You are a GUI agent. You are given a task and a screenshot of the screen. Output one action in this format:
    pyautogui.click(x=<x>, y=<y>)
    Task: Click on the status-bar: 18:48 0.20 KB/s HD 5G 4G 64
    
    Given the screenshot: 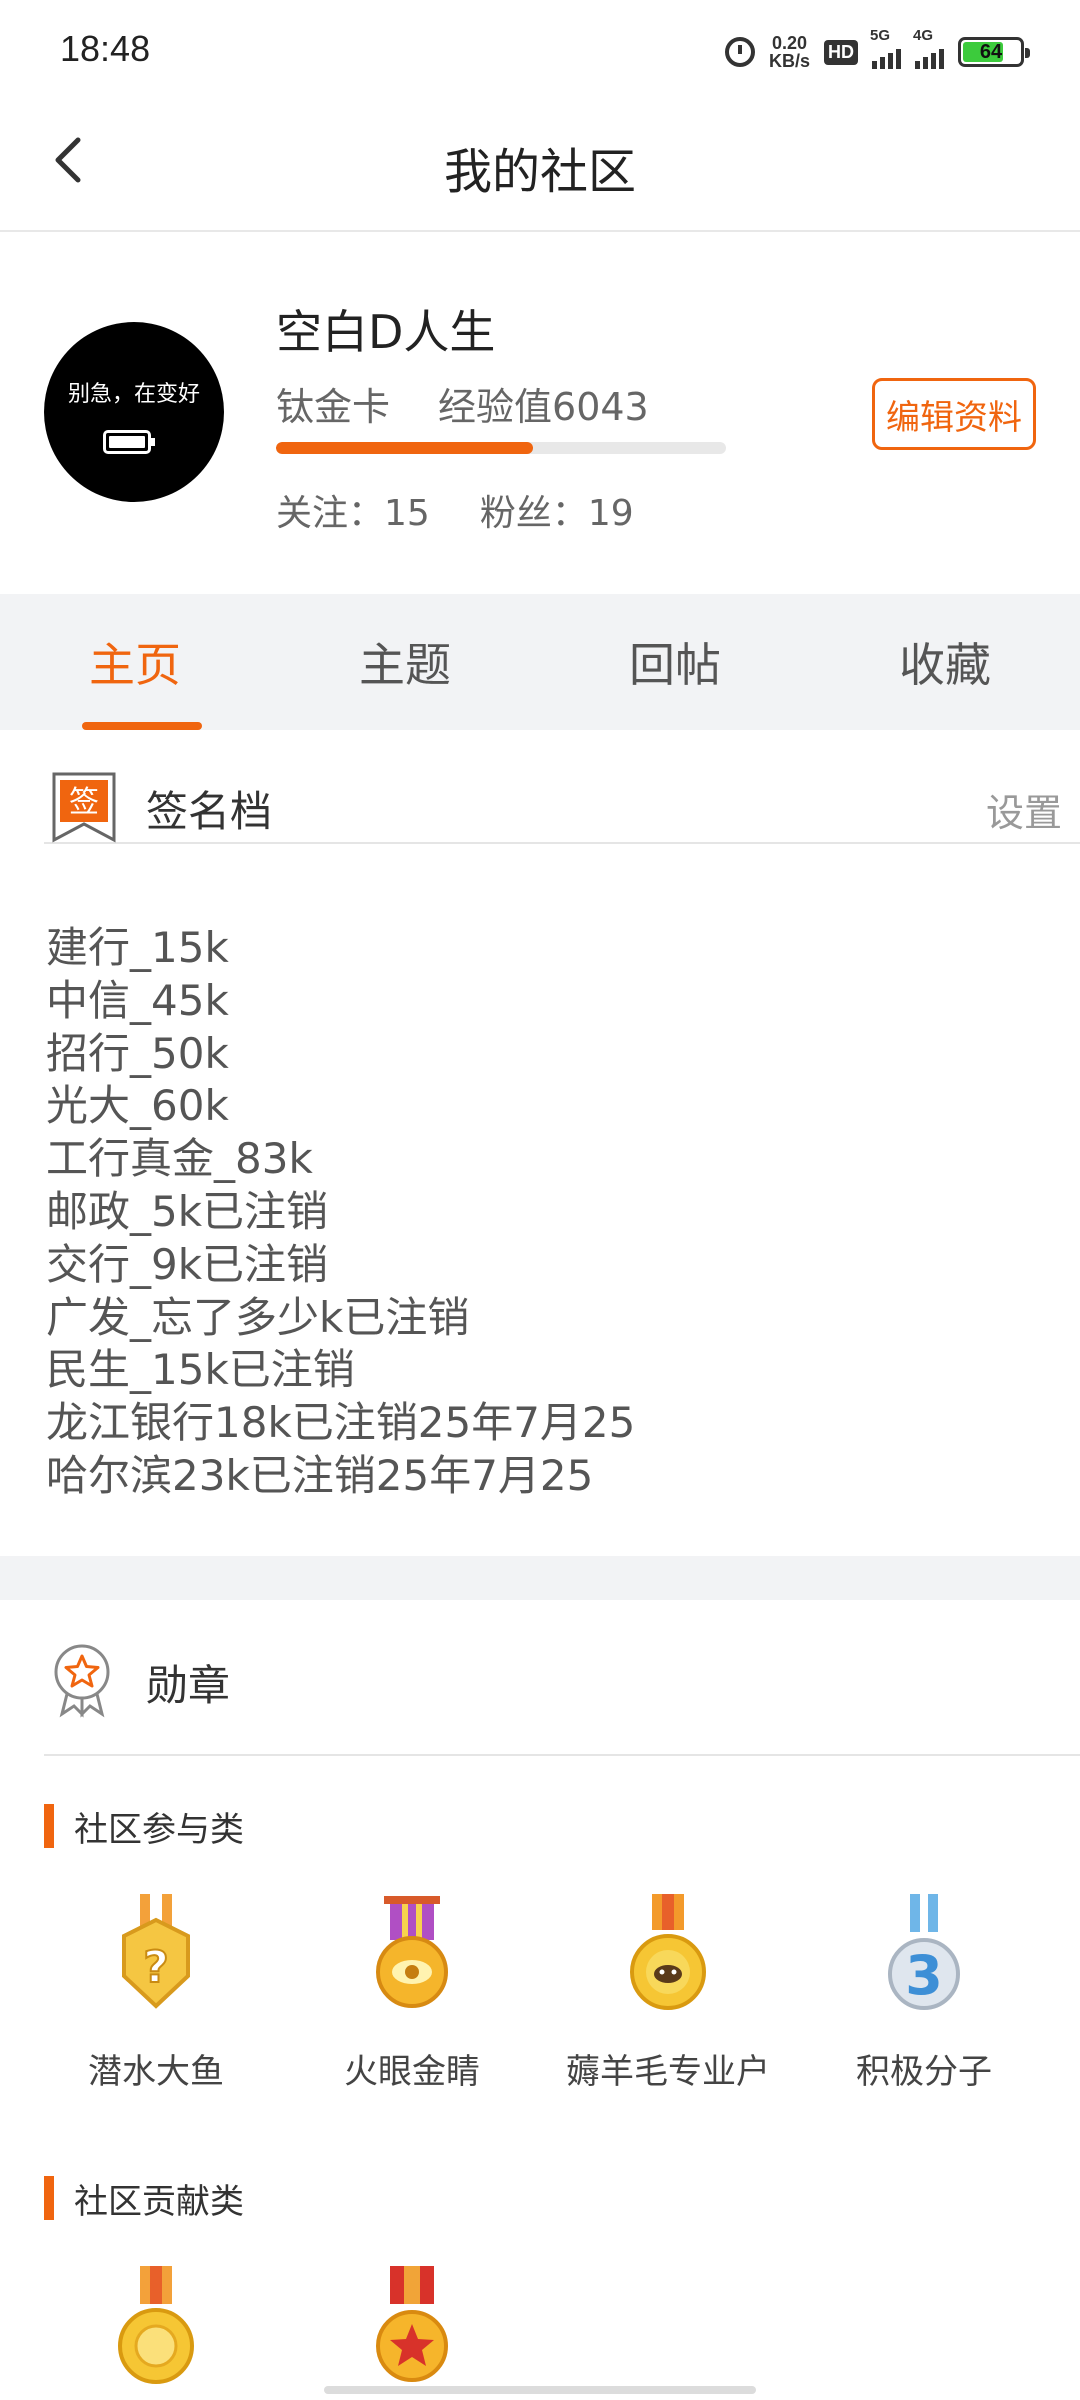 What is the action you would take?
    pyautogui.click(x=540, y=50)
    